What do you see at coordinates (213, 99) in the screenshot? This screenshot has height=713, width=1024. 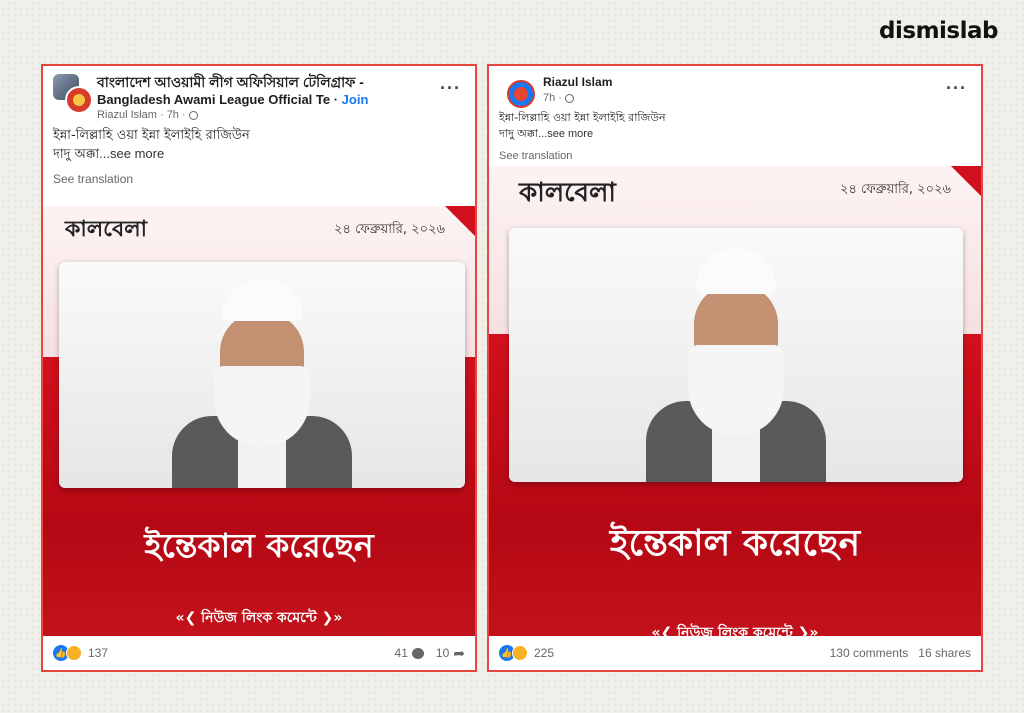 I see `group-name-english: Bangladesh Awami League Official Te` at bounding box center [213, 99].